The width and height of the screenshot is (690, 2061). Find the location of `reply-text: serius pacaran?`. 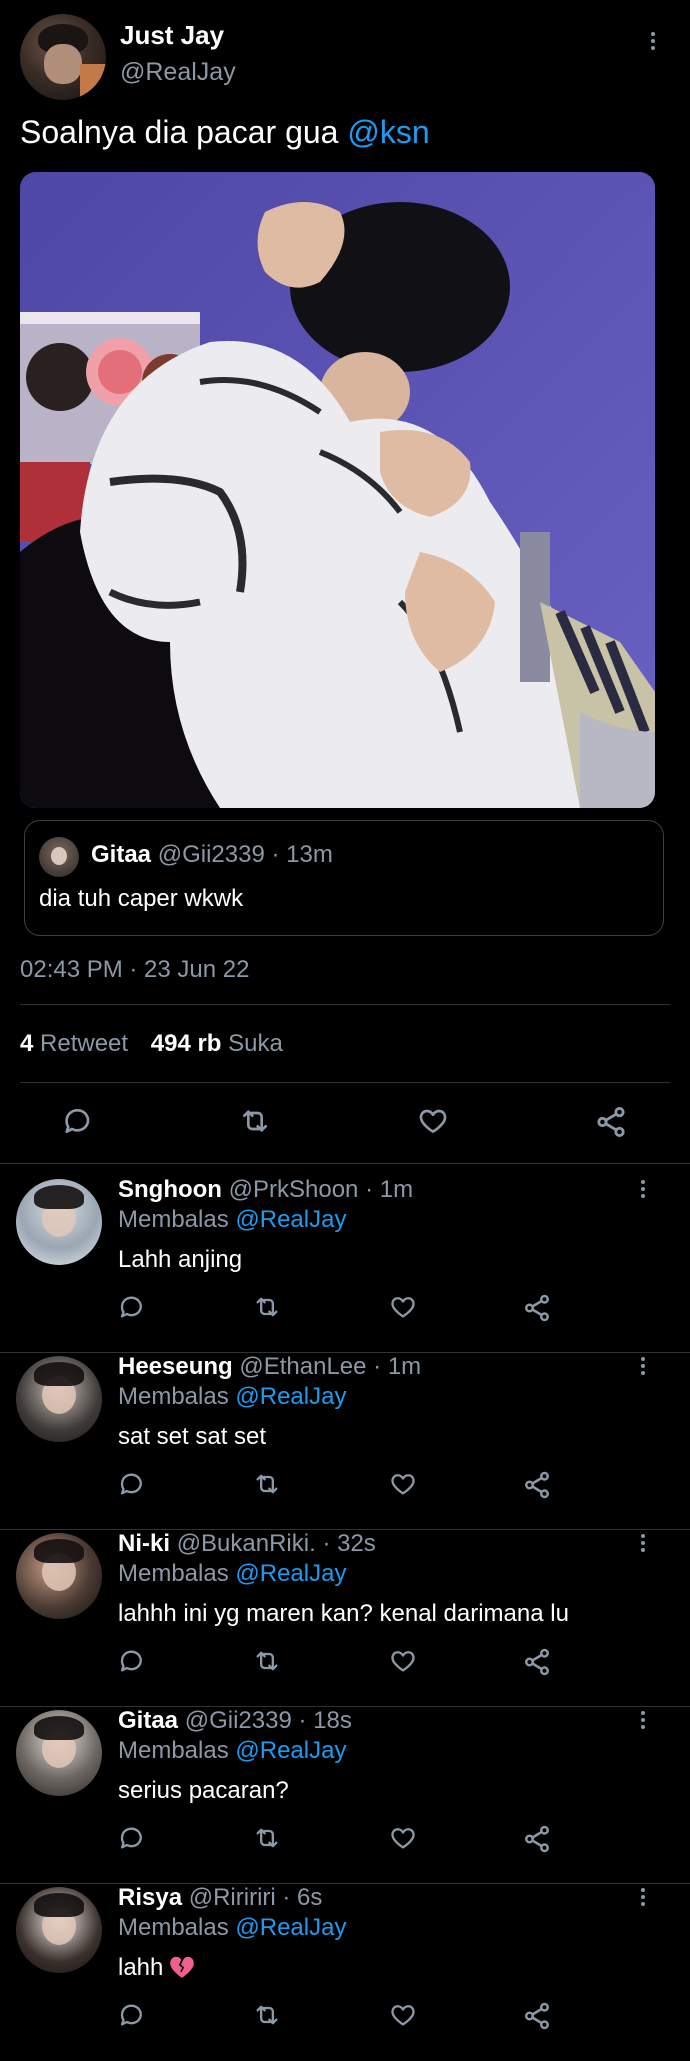

reply-text: serius pacaran? is located at coordinates (203, 1790).